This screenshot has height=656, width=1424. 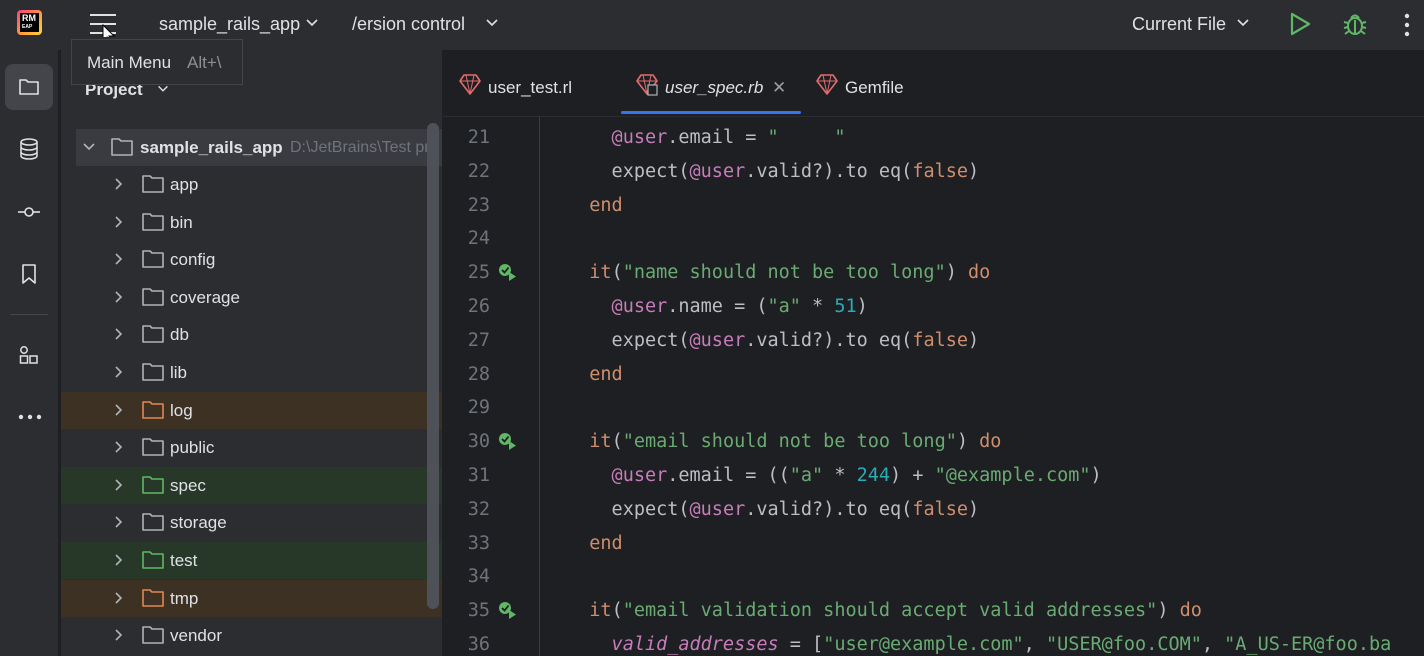 I want to click on project-scrollbar, so click(x=433, y=366).